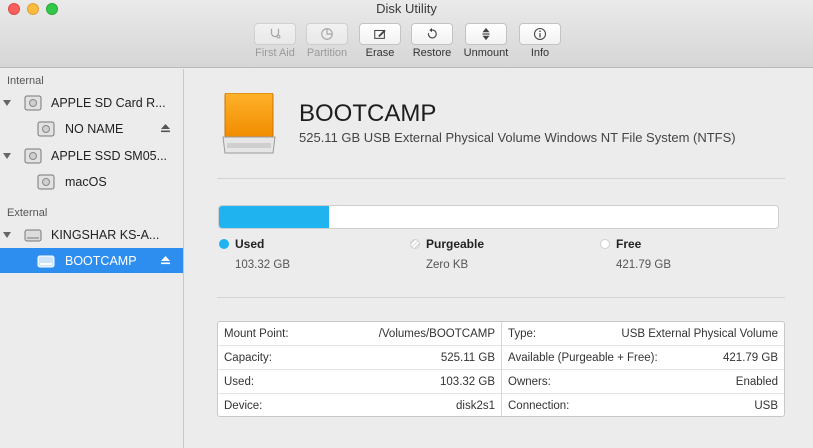 This screenshot has width=813, height=448. Describe the element at coordinates (359, 382) in the screenshot. I see `info-row-used: Used: 103.32 GB` at that location.